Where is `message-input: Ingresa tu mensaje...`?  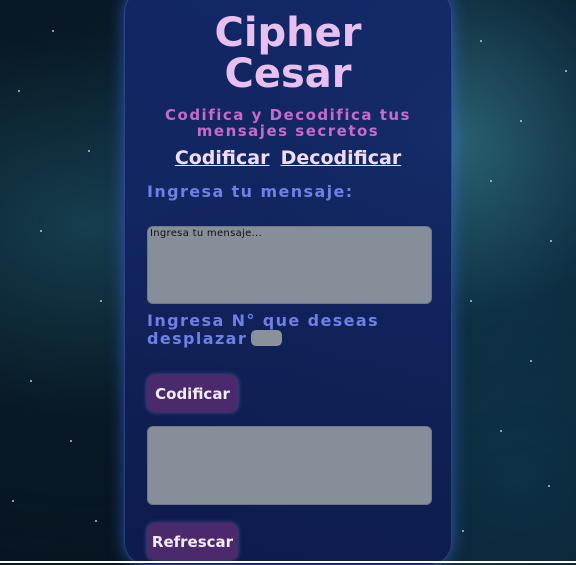 message-input: Ingresa tu mensaje... is located at coordinates (289, 265).